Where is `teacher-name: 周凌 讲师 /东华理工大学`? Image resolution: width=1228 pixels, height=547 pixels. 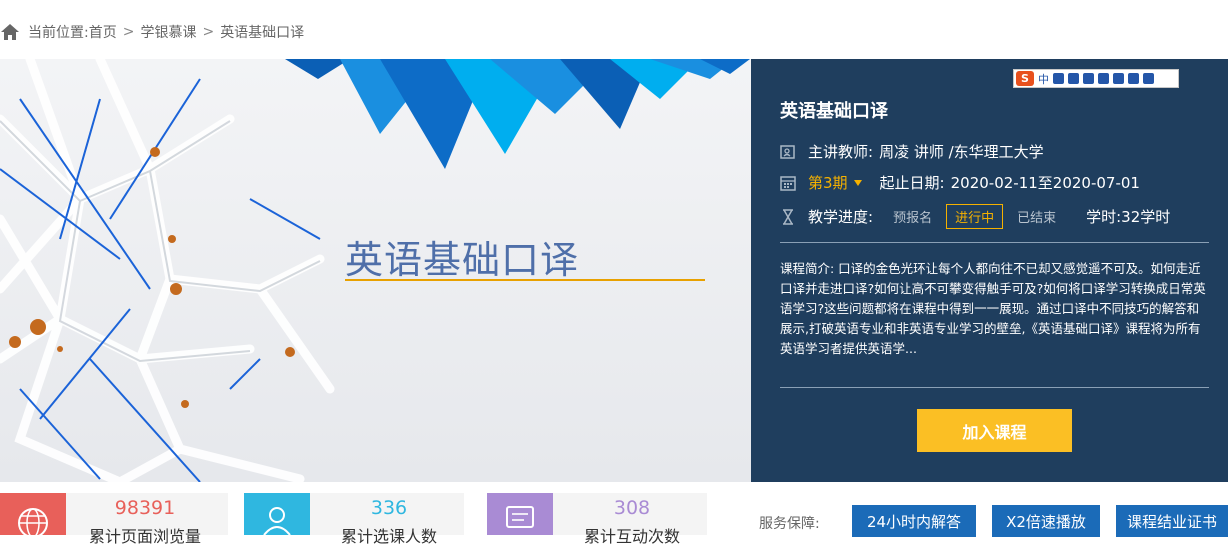
teacher-name: 周凌 讲师 /东华理工大学 is located at coordinates (961, 152).